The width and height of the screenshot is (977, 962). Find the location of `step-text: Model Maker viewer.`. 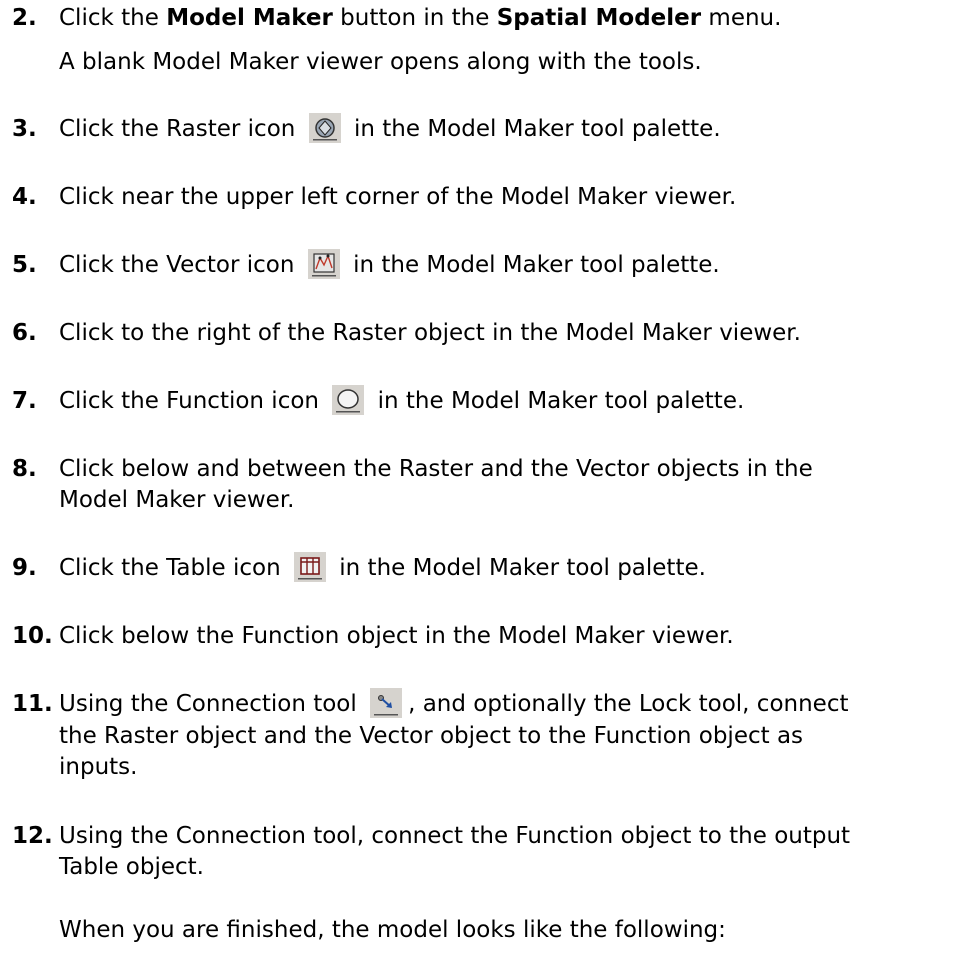

step-text: Model Maker viewer. is located at coordinates (177, 500).